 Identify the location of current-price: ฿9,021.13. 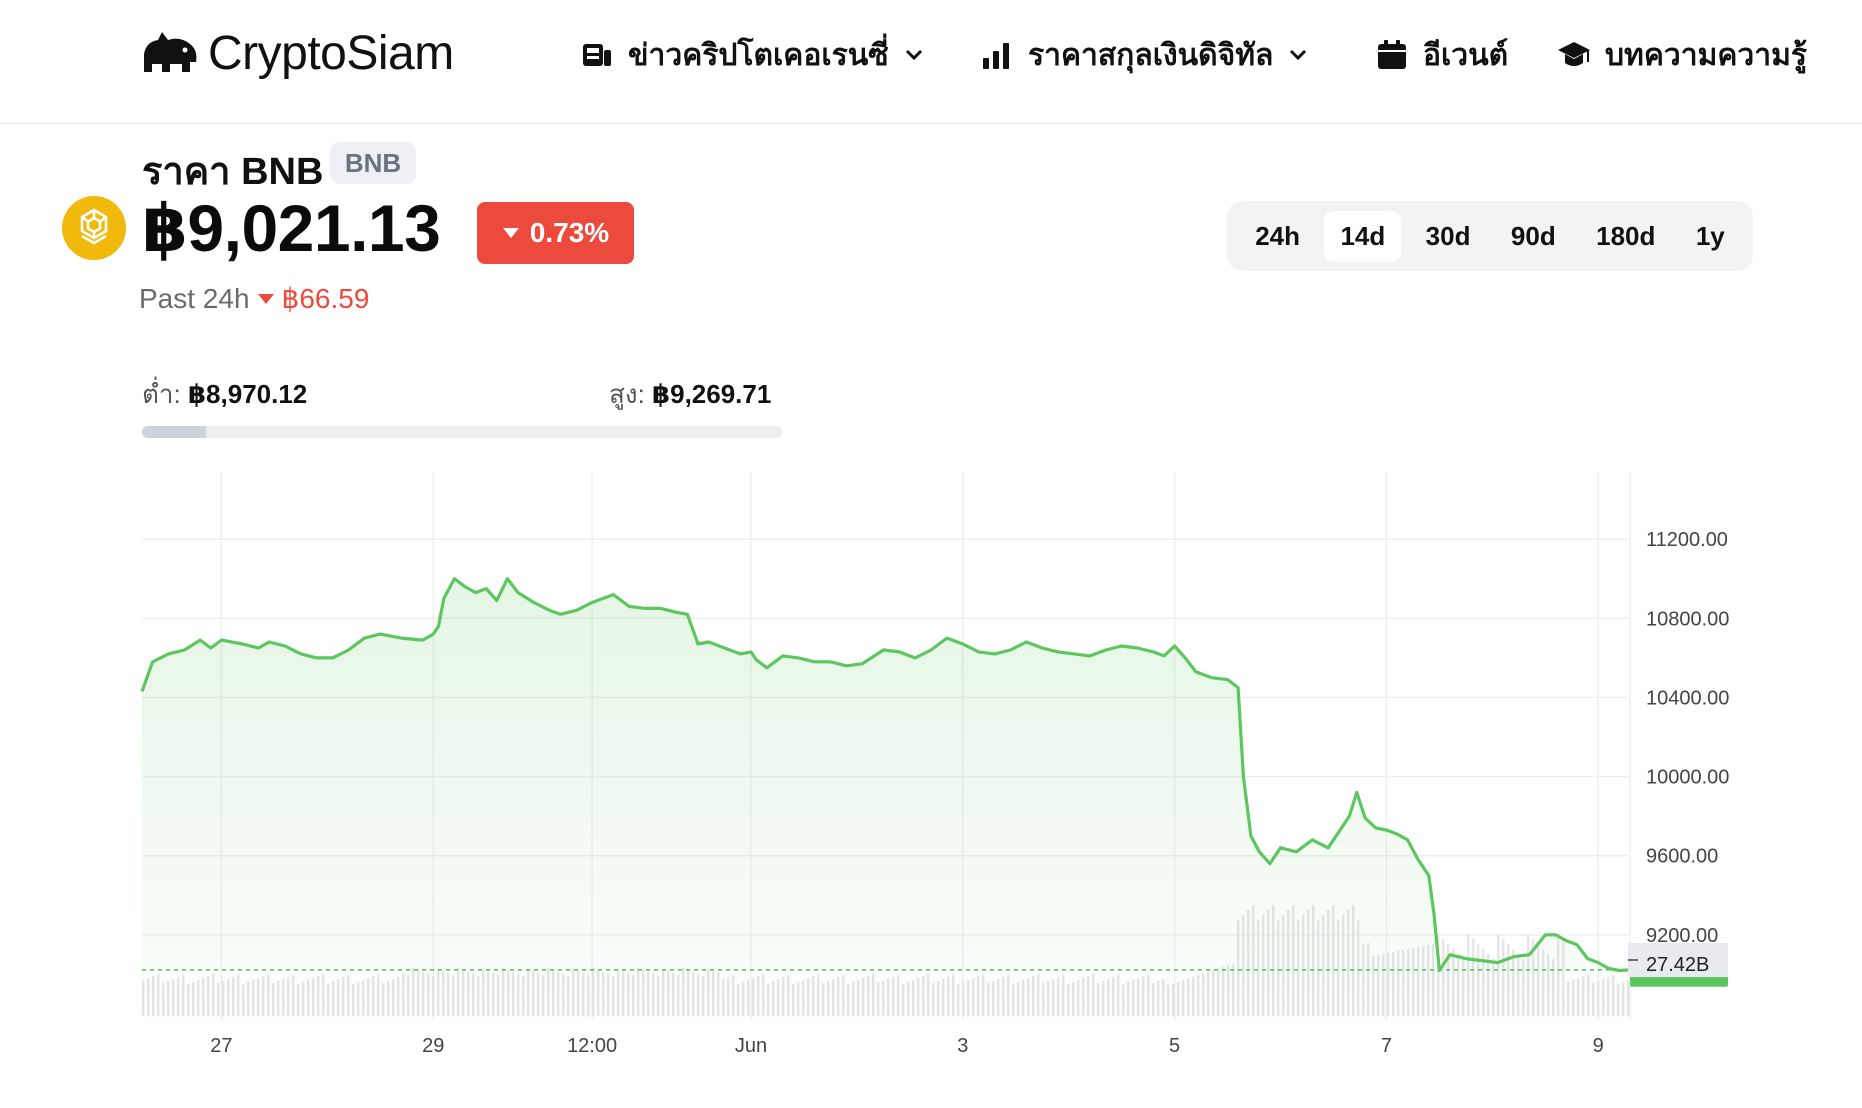
(291, 228).